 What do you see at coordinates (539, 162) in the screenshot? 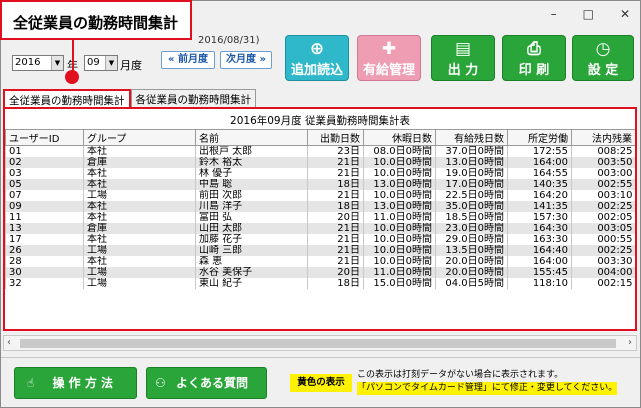
I see `cell-scheduled-work: 164:00` at bounding box center [539, 162].